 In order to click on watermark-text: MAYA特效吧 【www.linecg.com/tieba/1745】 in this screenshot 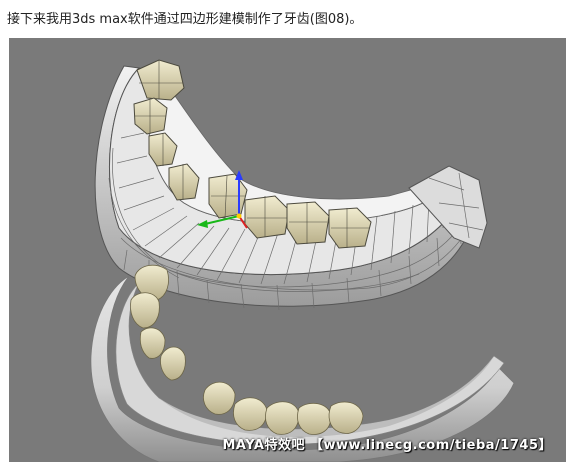, I will do `click(387, 445)`.